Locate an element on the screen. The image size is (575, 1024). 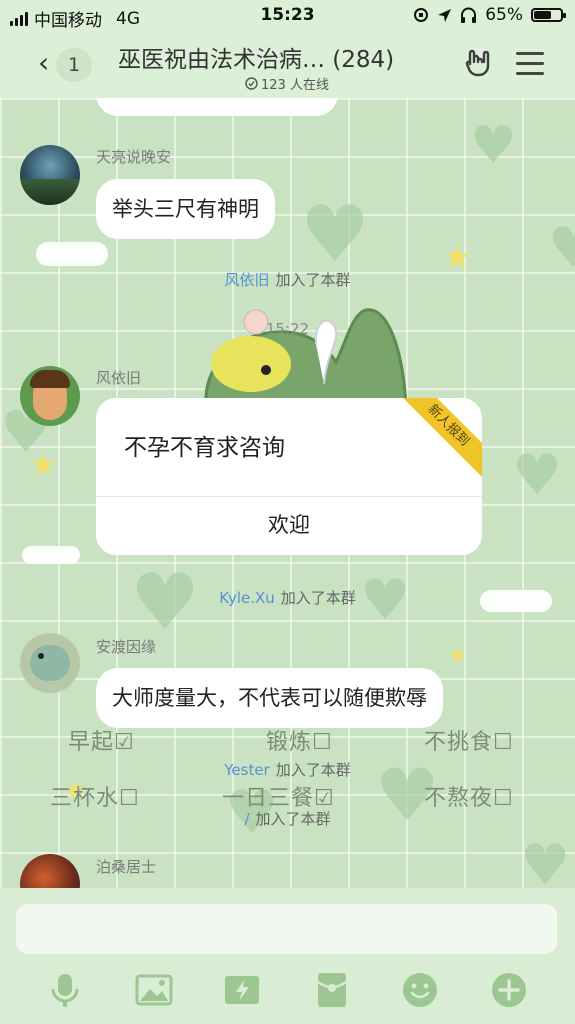
system-notice: / 加入了本群 is located at coordinates (287, 818).